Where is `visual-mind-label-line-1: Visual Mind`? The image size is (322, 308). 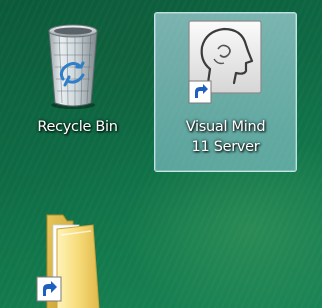
visual-mind-label-line-1: Visual Mind is located at coordinates (225, 127).